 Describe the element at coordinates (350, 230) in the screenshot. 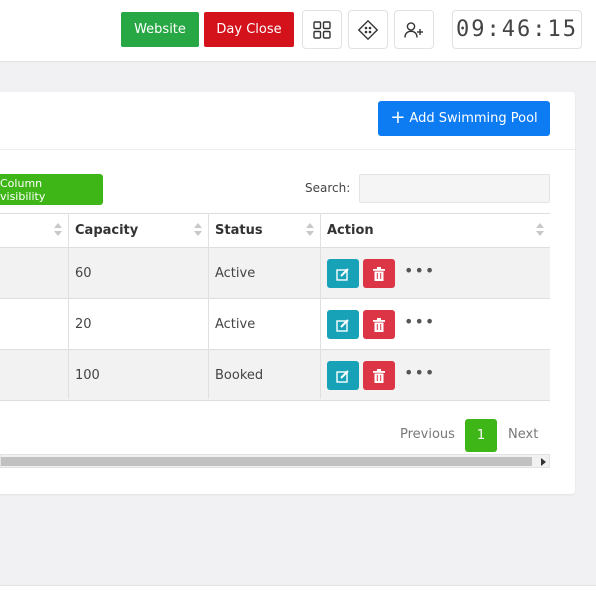

I see `column-label-action: Action` at that location.